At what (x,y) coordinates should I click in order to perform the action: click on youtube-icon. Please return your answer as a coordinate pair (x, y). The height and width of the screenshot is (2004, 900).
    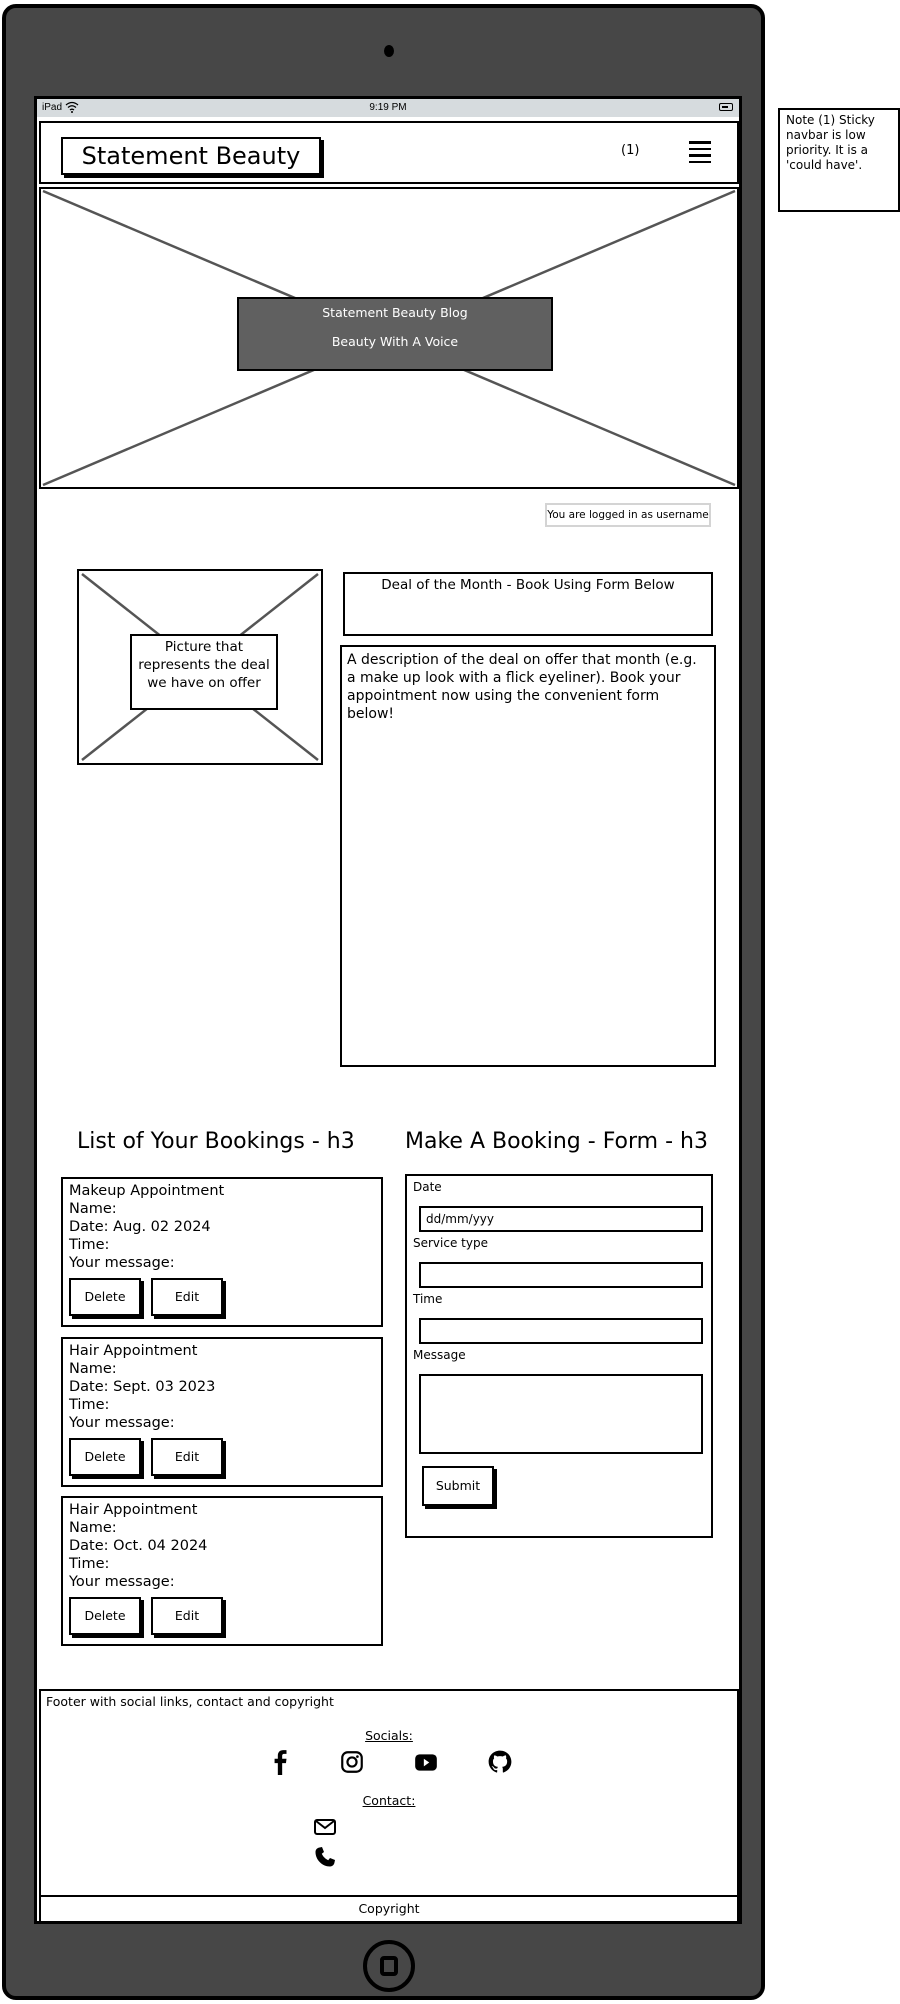
    Looking at the image, I should click on (426, 1762).